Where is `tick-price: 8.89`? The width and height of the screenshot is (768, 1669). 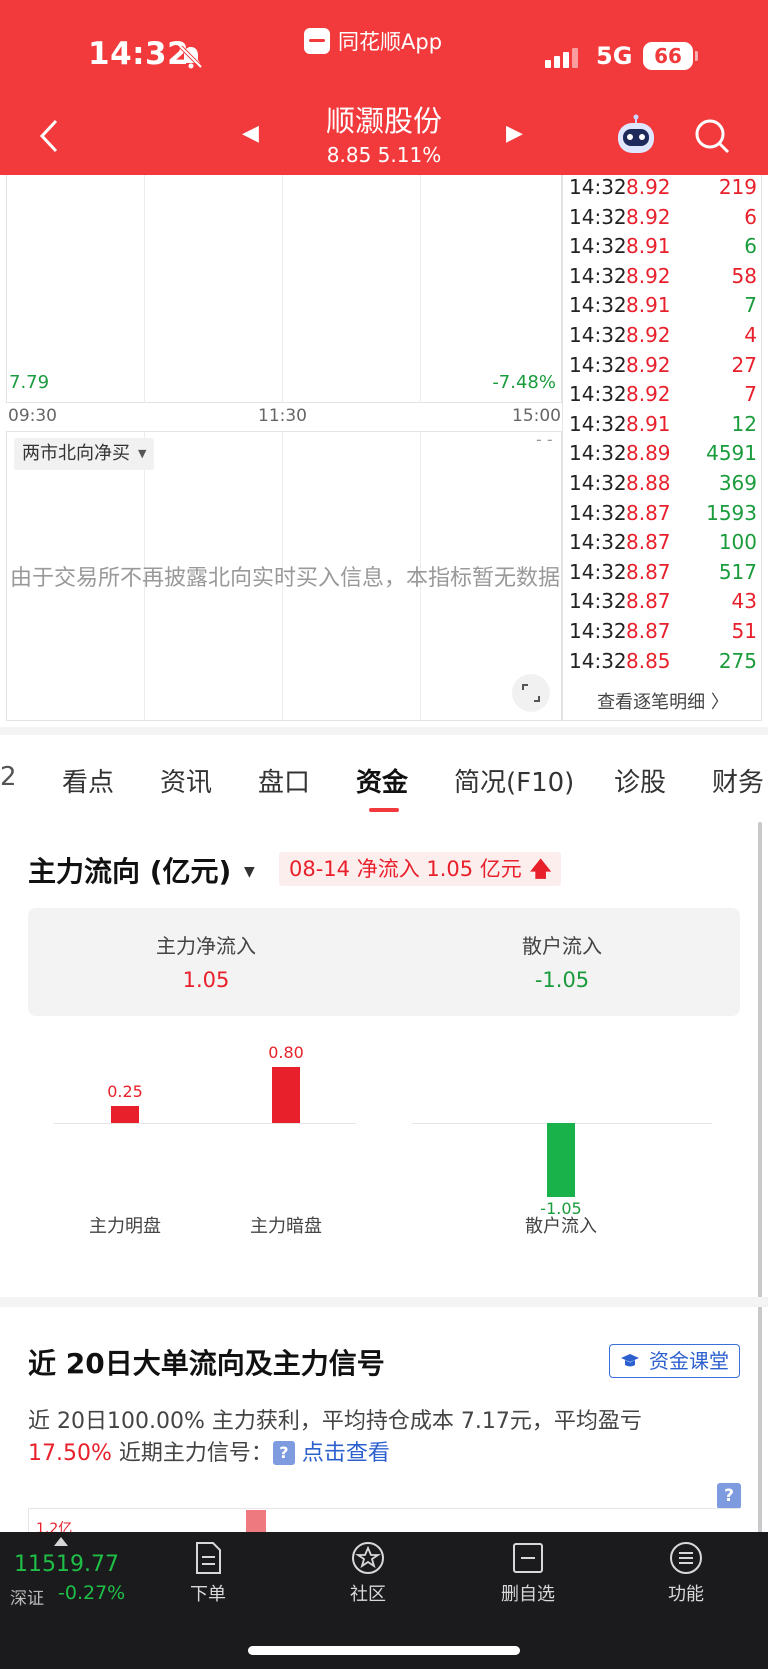 tick-price: 8.89 is located at coordinates (648, 453).